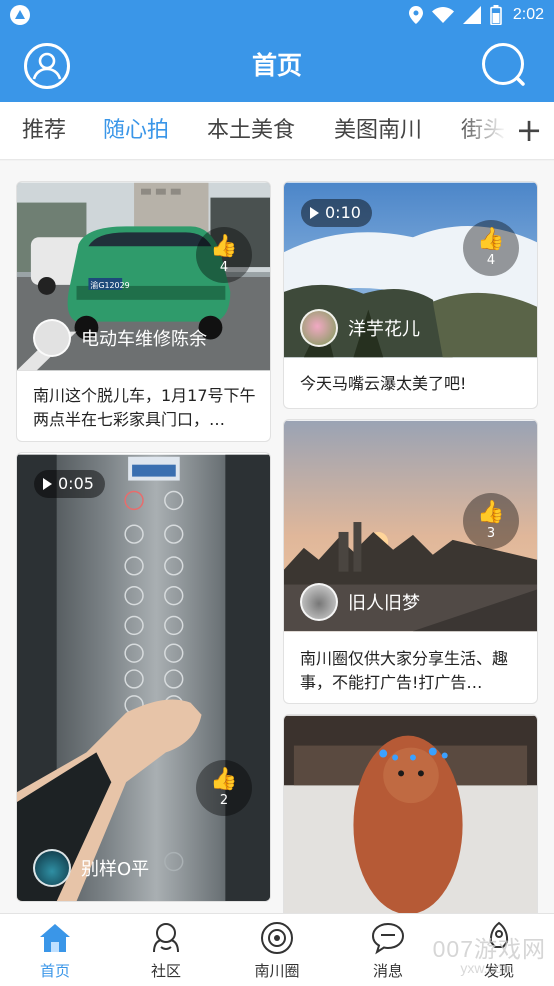 This screenshot has height=986, width=554. I want to click on app-logo-icon, so click(20, 15).